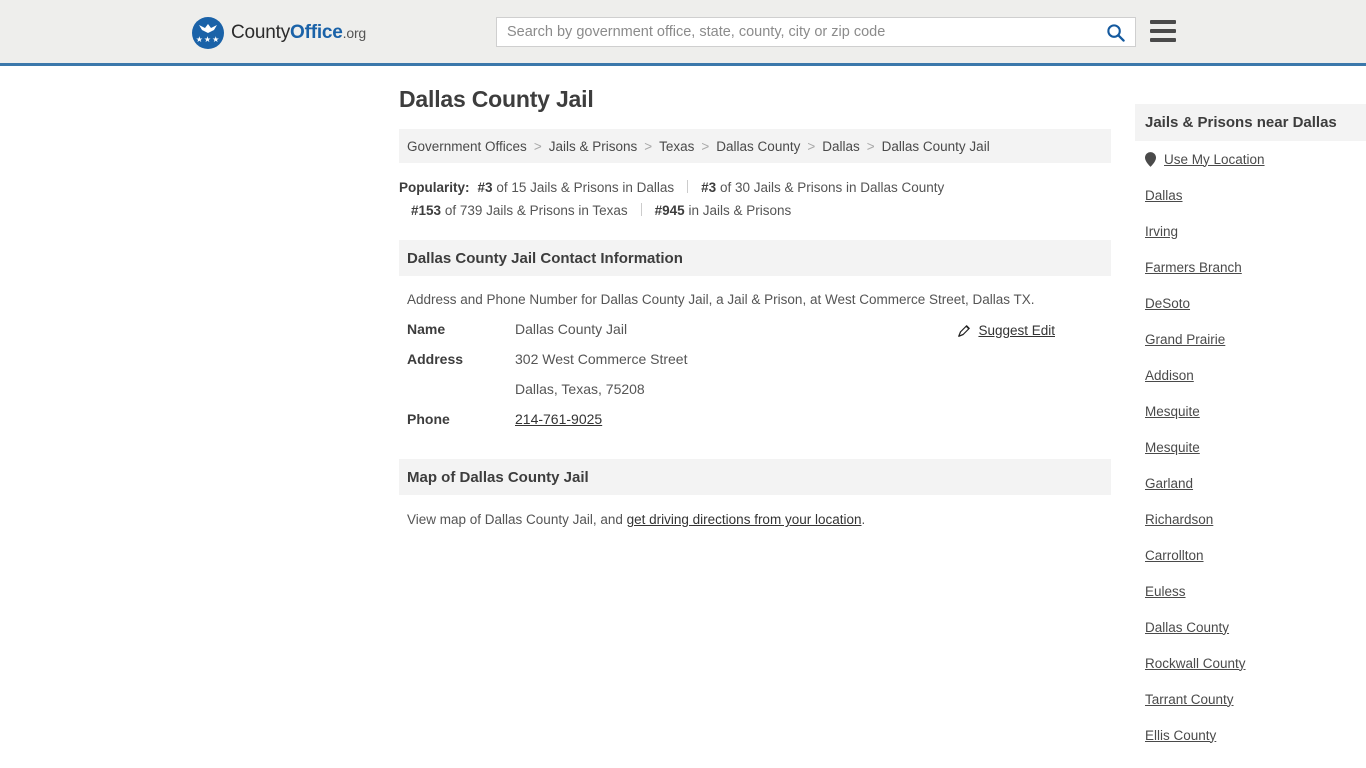 This screenshot has height=768, width=1366. I want to click on sidebar-link: Carrollton, so click(1174, 555).